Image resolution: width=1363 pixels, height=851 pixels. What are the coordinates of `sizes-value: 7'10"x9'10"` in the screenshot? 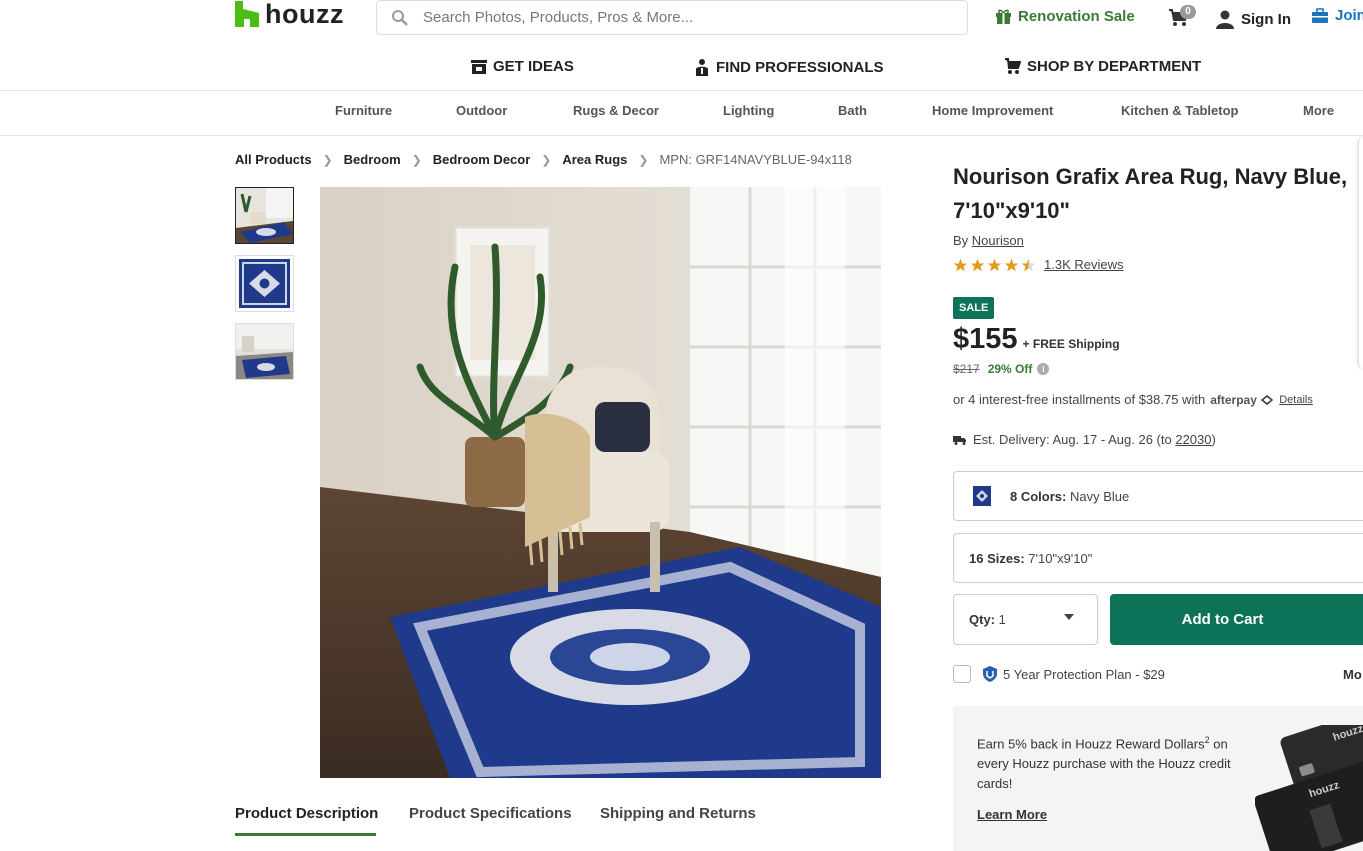 It's located at (1060, 558).